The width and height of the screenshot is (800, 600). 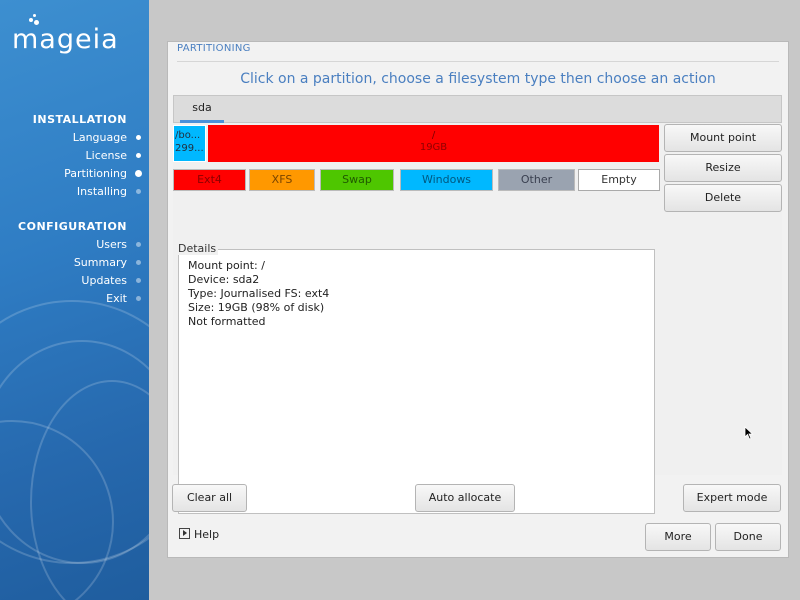 I want to click on installation-section-title: INSTALLATION, so click(x=79, y=119).